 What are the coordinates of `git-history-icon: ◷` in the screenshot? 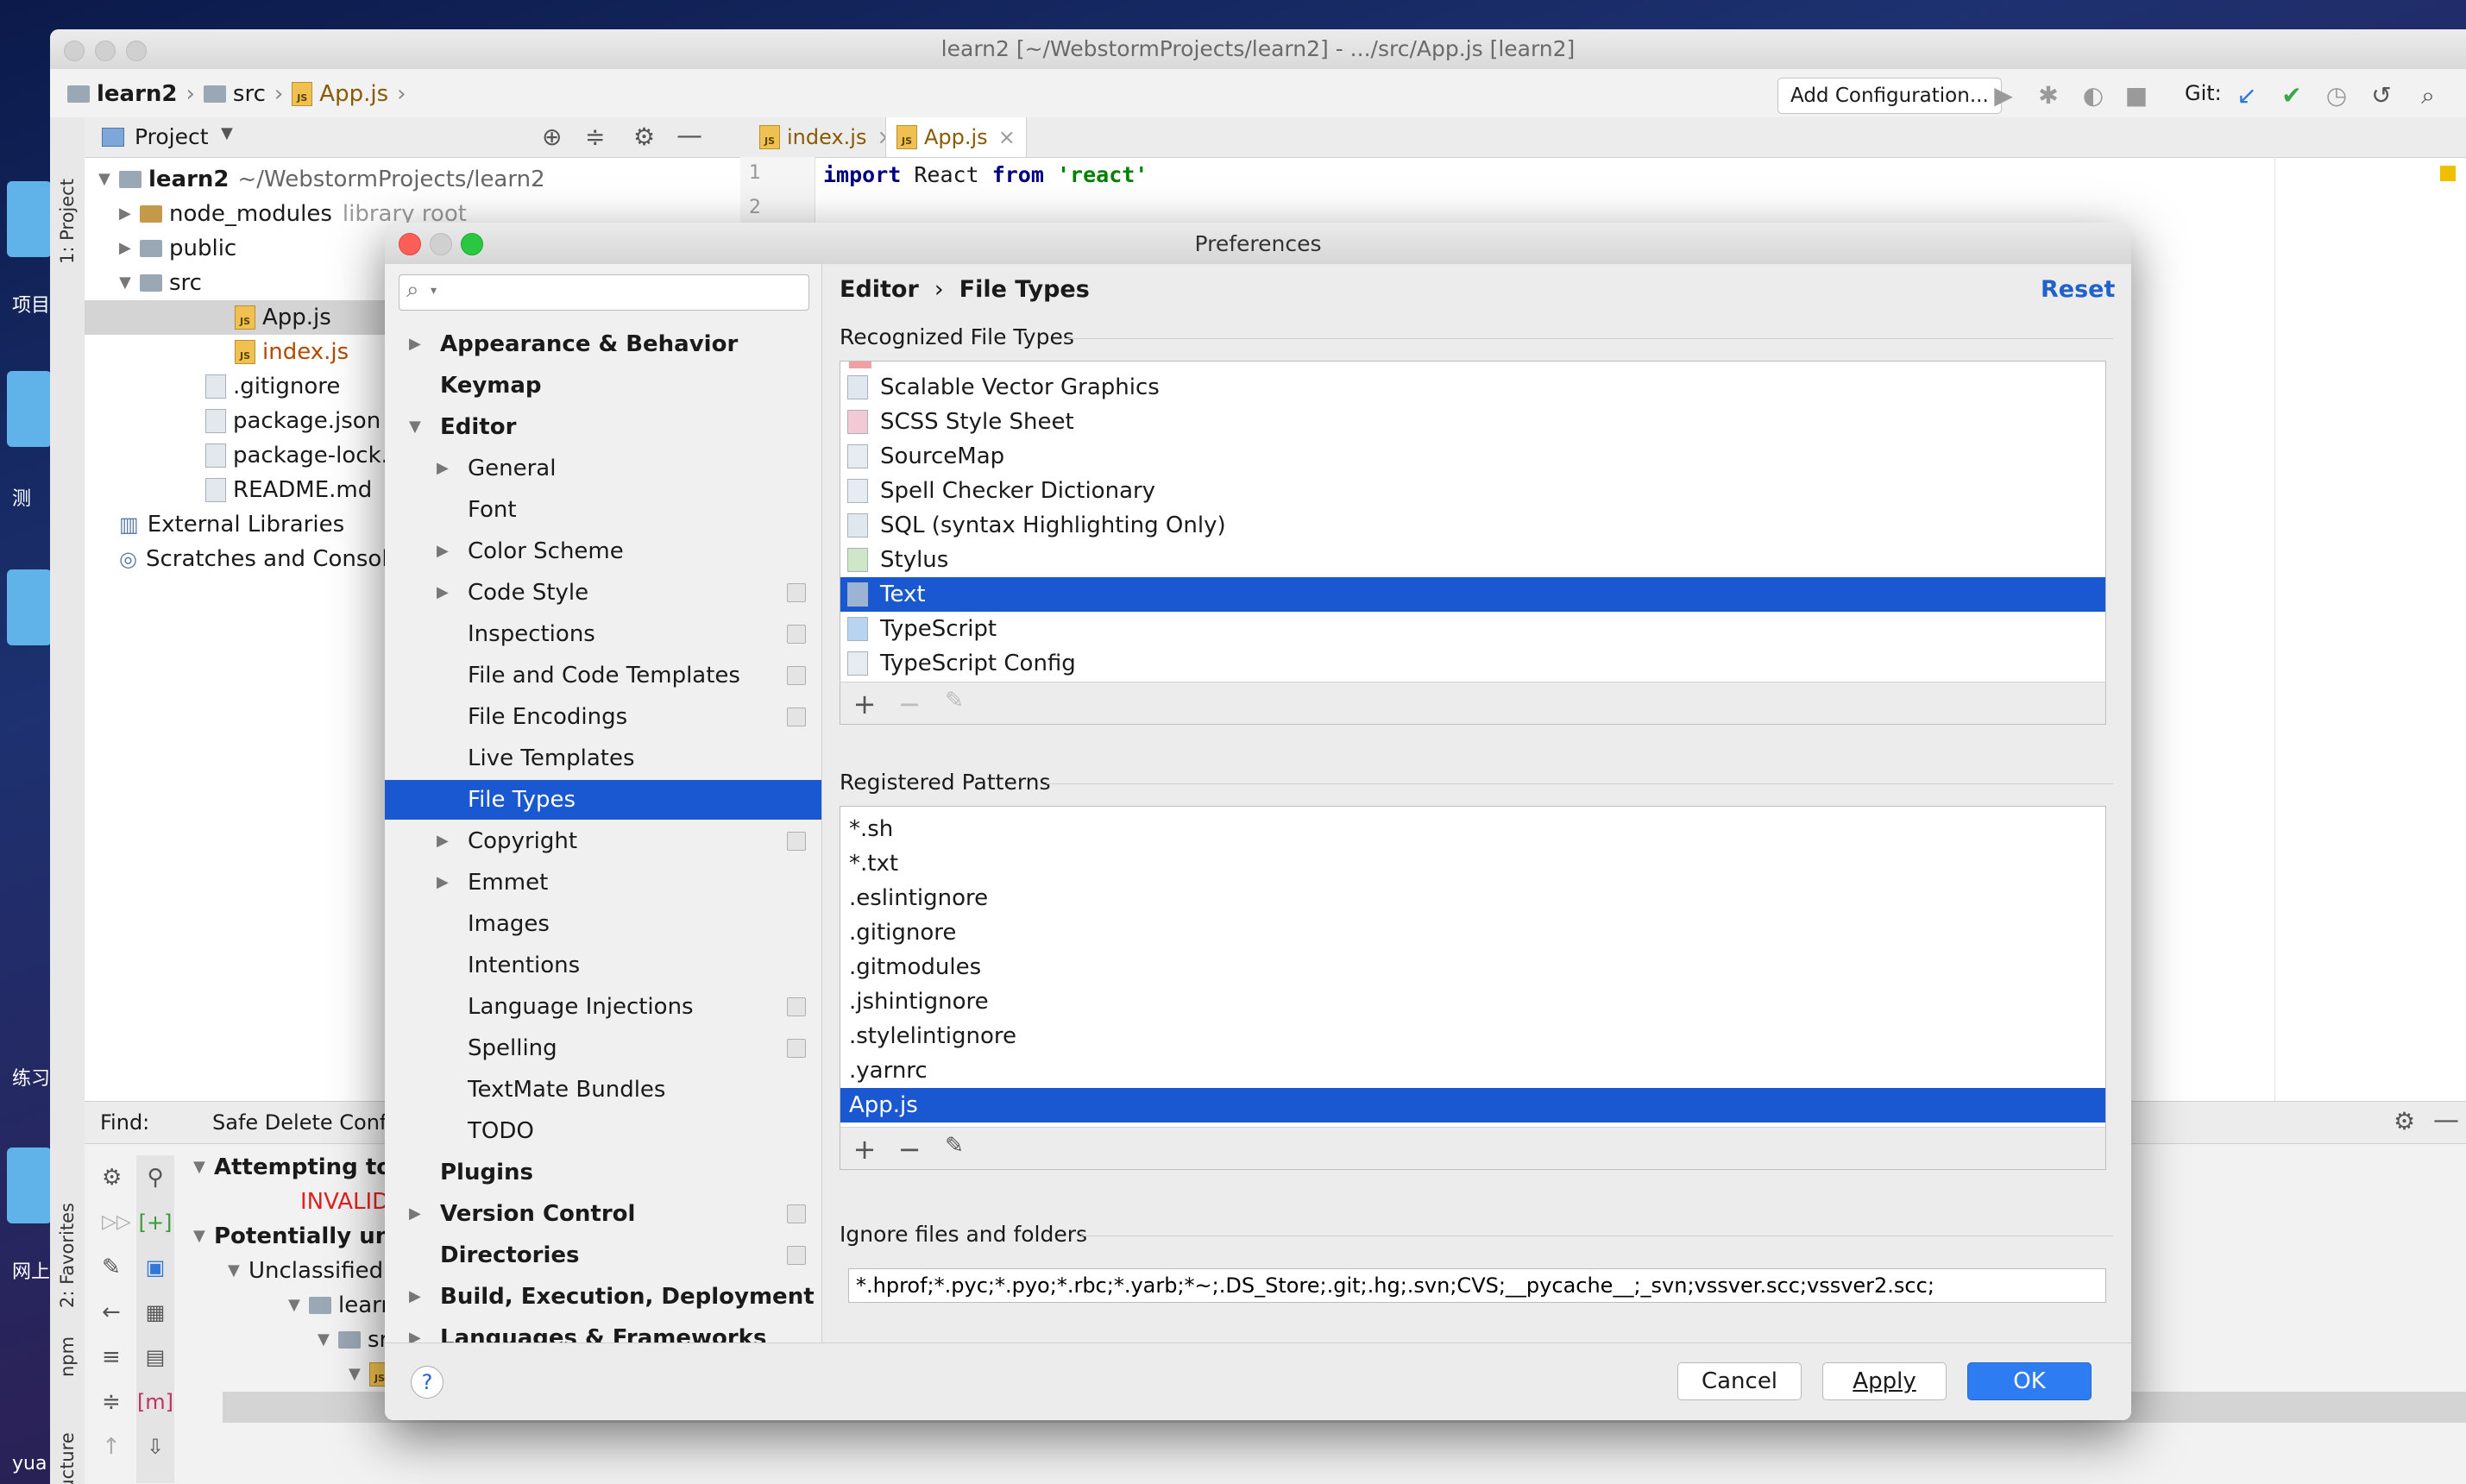 It's located at (2336, 95).